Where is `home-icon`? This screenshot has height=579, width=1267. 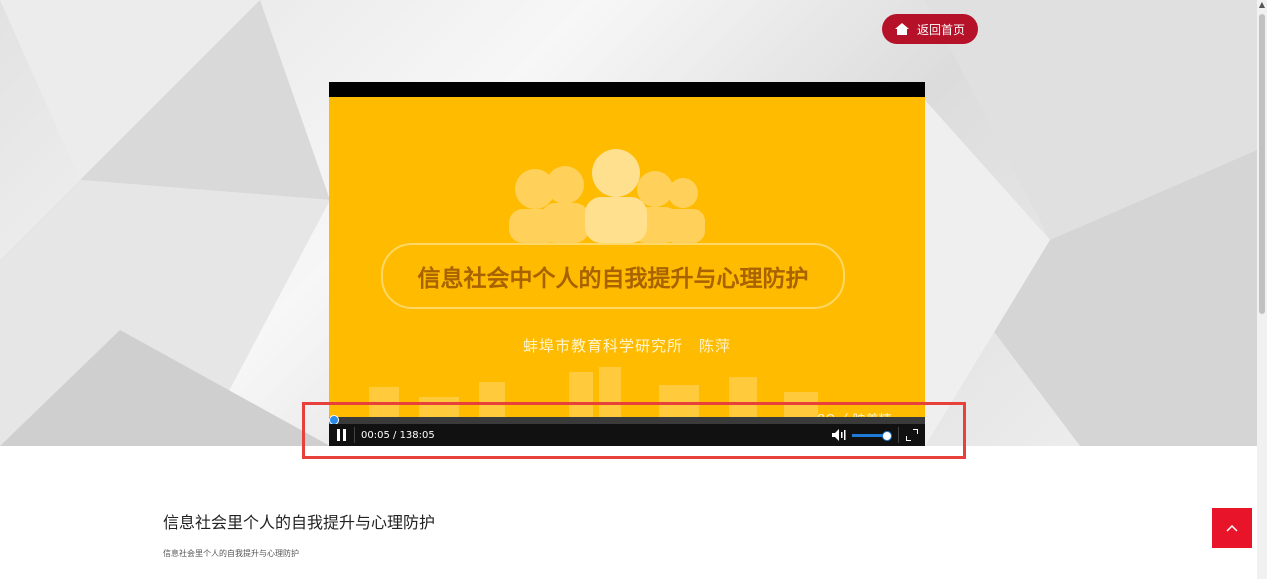 home-icon is located at coordinates (901, 29).